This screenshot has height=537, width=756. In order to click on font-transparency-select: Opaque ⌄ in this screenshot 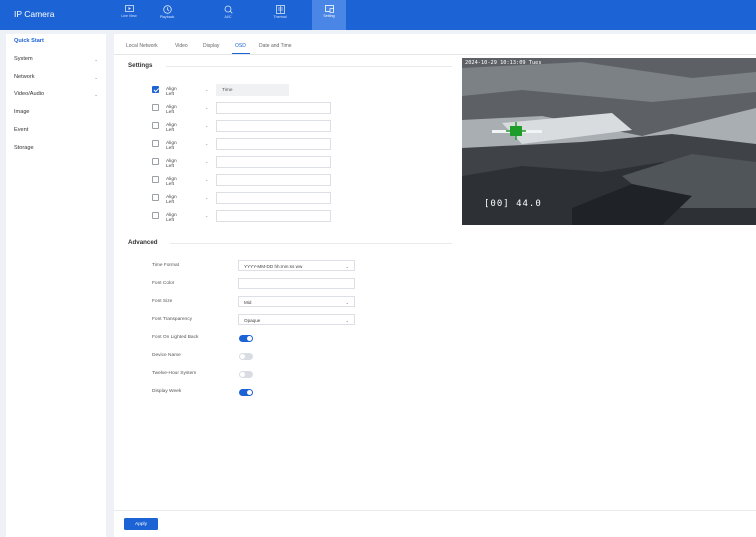, I will do `click(296, 319)`.